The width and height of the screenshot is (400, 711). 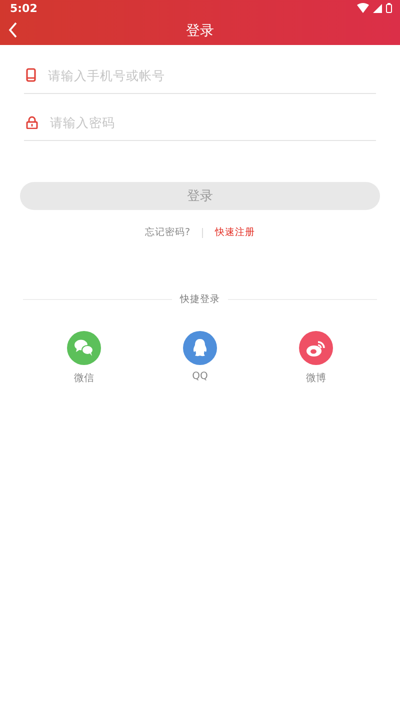 I want to click on penguin-icon, so click(x=200, y=348).